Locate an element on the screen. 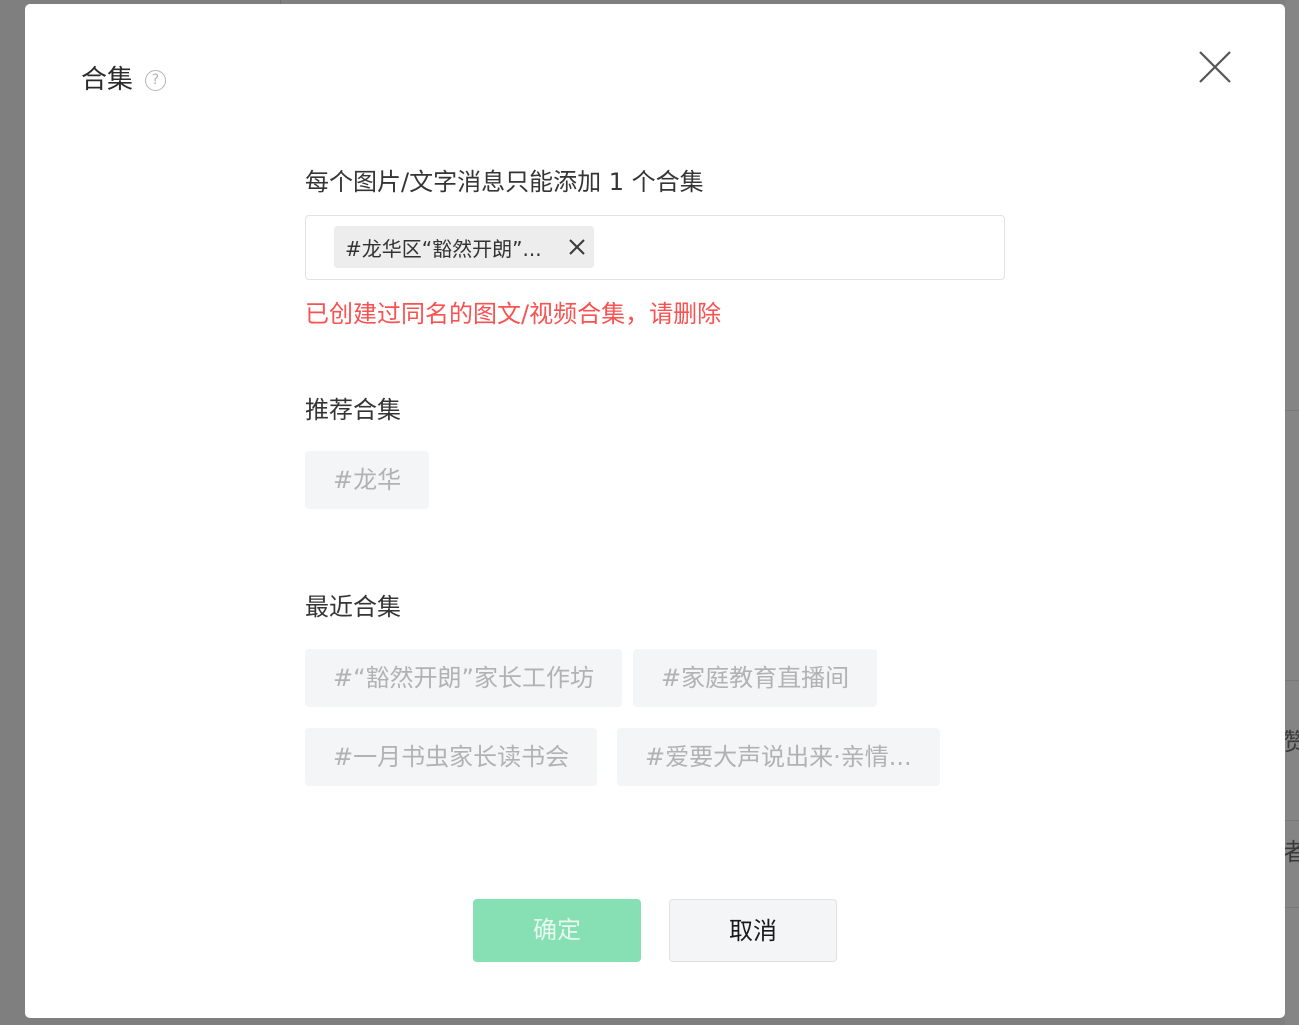  close-icon is located at coordinates (1215, 67).